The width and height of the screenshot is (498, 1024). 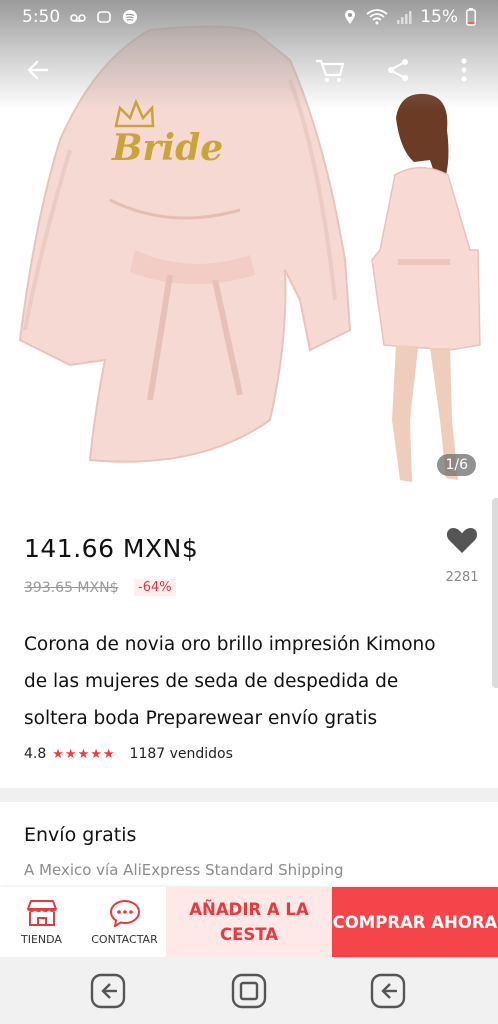 I want to click on original-price: 393.65 MXN$, so click(x=71, y=588).